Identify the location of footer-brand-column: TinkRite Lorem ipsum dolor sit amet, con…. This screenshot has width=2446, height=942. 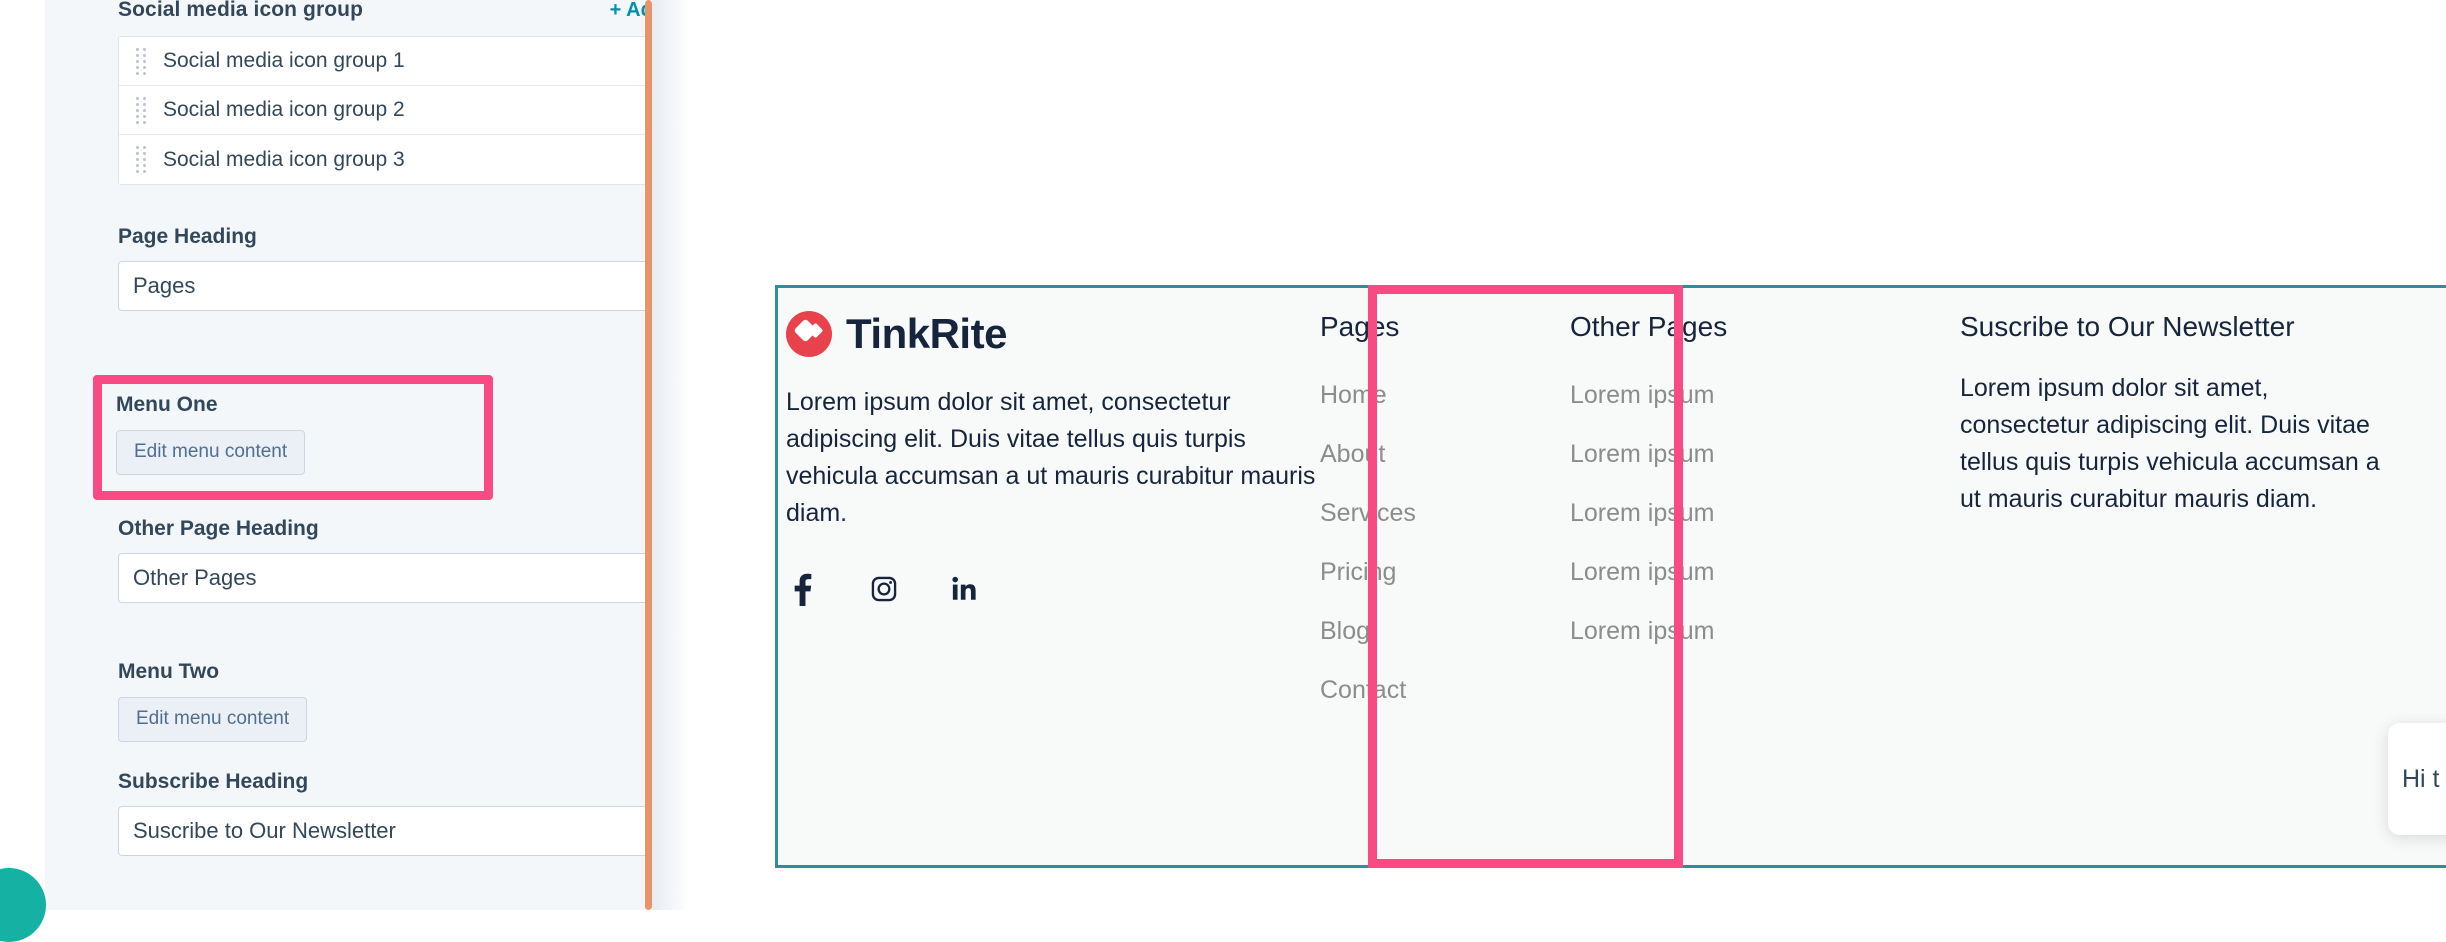
(1046, 576).